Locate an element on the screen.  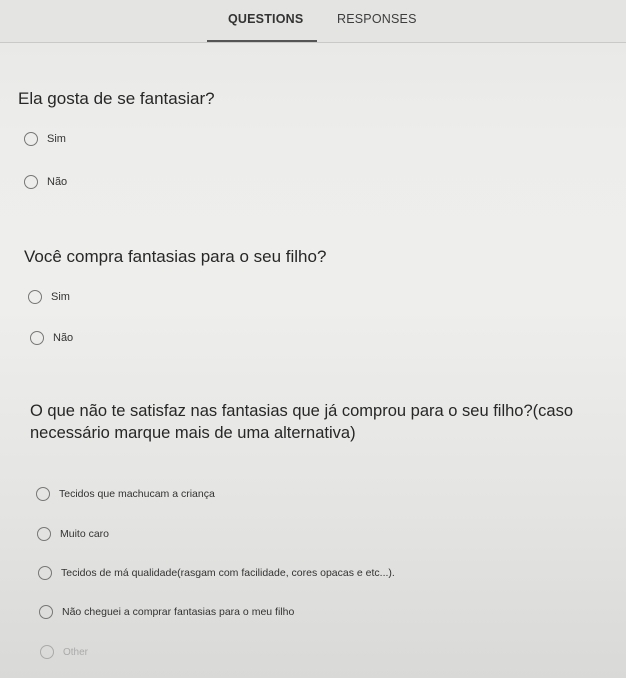
q3-option-other: Other is located at coordinates (64, 652).